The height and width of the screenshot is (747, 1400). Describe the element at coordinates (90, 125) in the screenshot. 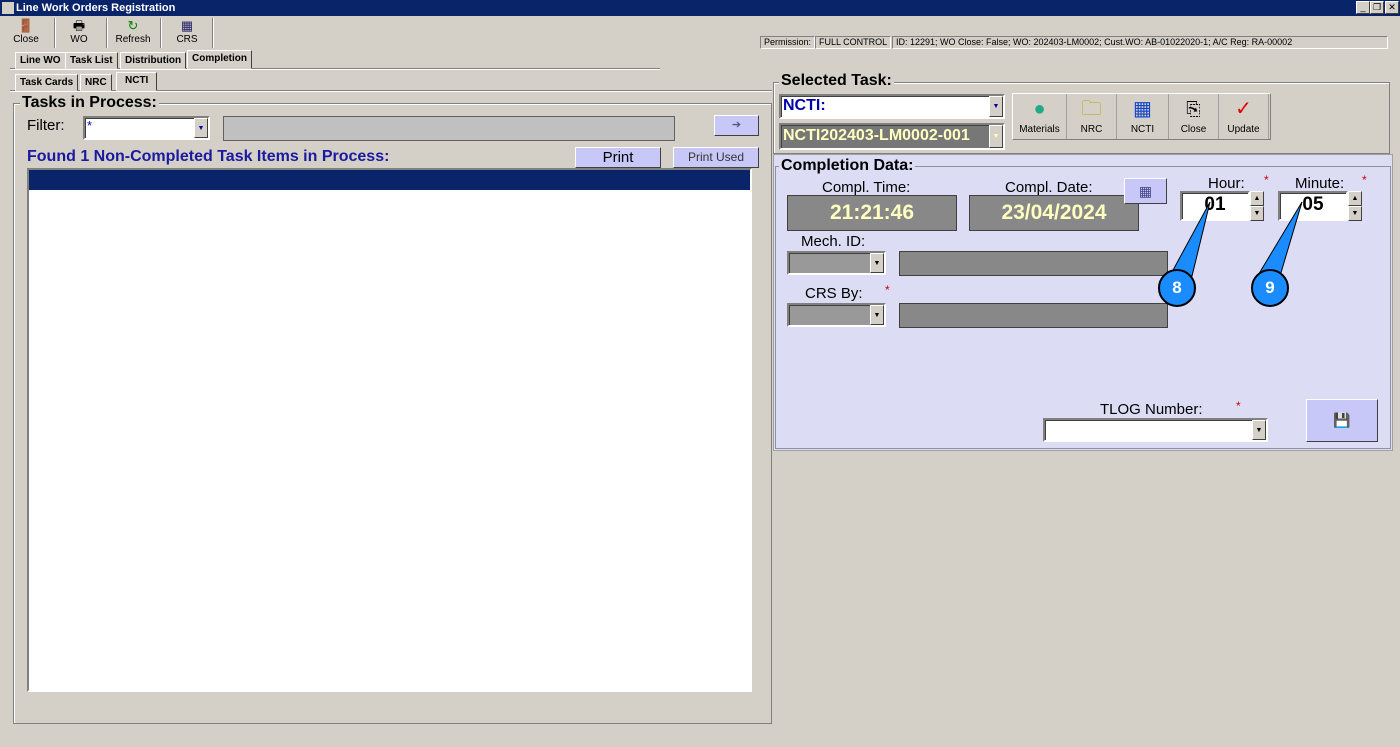

I see `filter-value: *` at that location.